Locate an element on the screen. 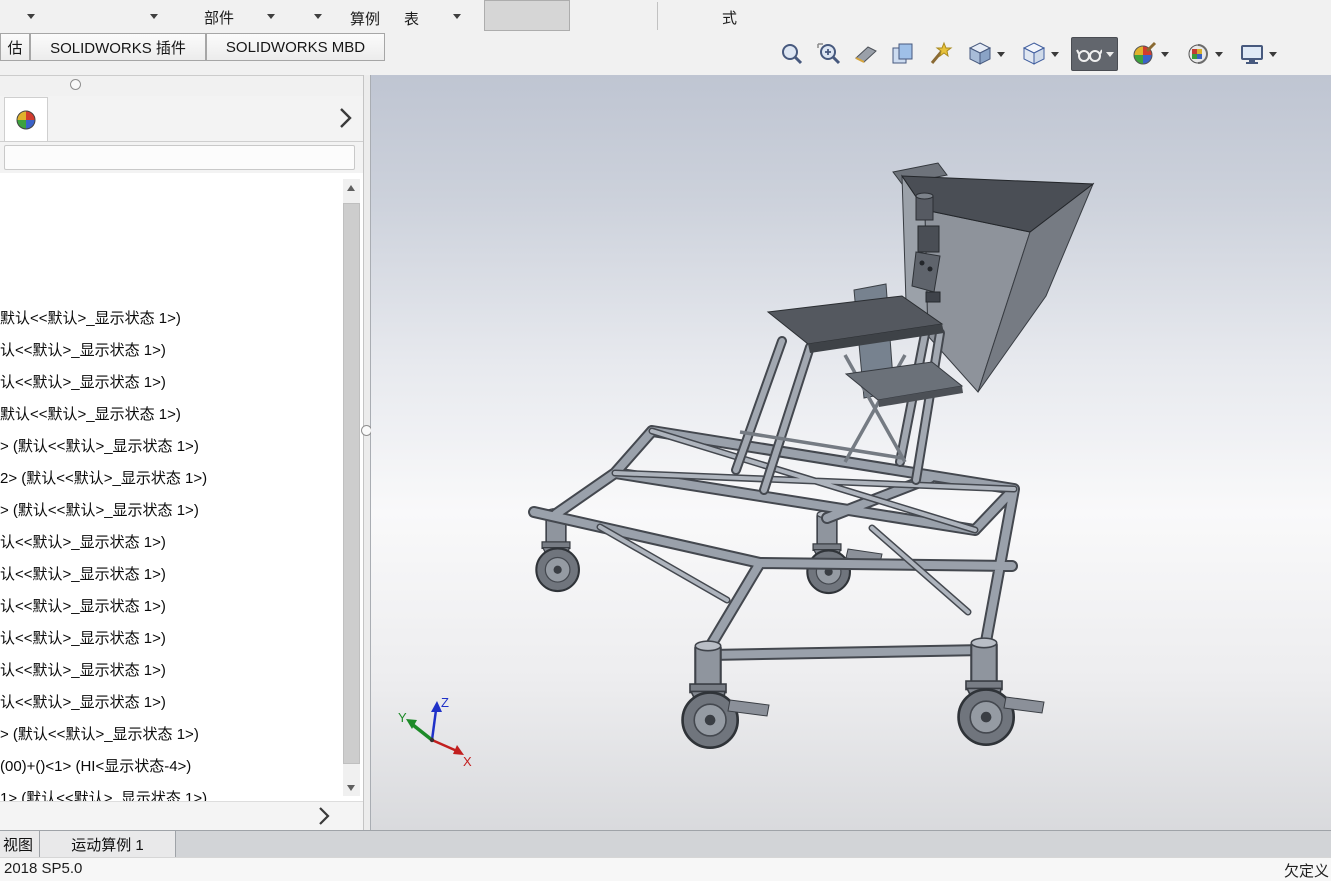 This screenshot has height=881, width=1331. version-text: 2018 SP5.0 is located at coordinates (43, 868).